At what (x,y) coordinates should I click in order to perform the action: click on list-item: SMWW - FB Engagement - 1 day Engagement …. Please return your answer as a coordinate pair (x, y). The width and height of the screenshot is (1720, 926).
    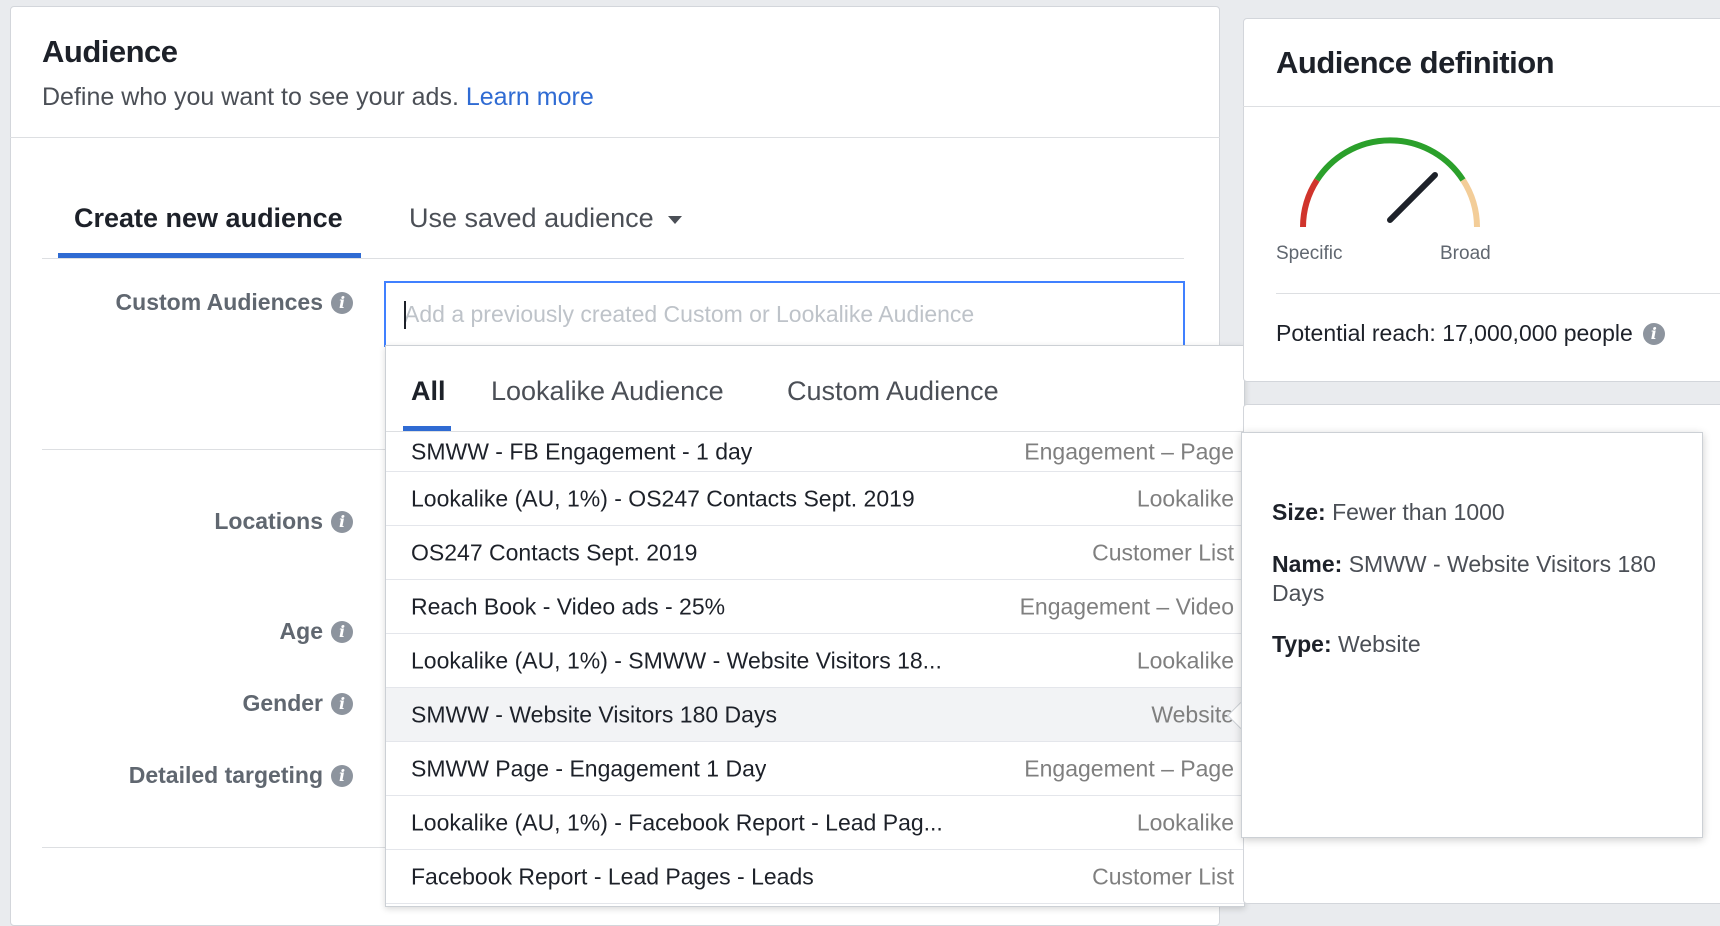
    Looking at the image, I should click on (815, 452).